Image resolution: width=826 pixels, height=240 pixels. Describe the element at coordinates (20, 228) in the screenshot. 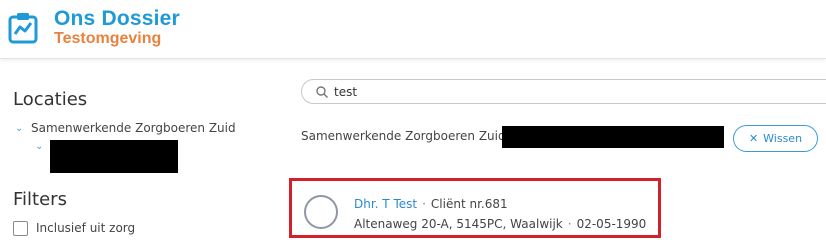

I see `include-out-of-care-checkbox` at that location.